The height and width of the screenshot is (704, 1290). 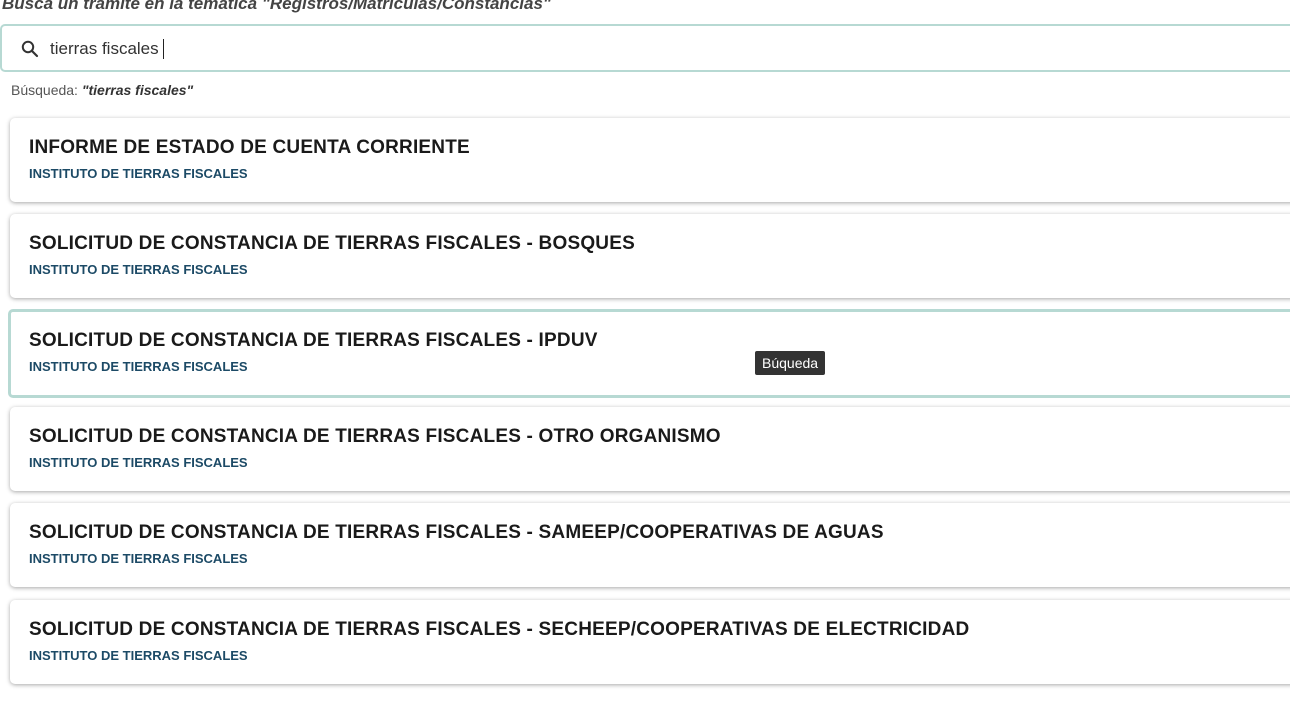 I want to click on search-input, so click(x=500, y=49).